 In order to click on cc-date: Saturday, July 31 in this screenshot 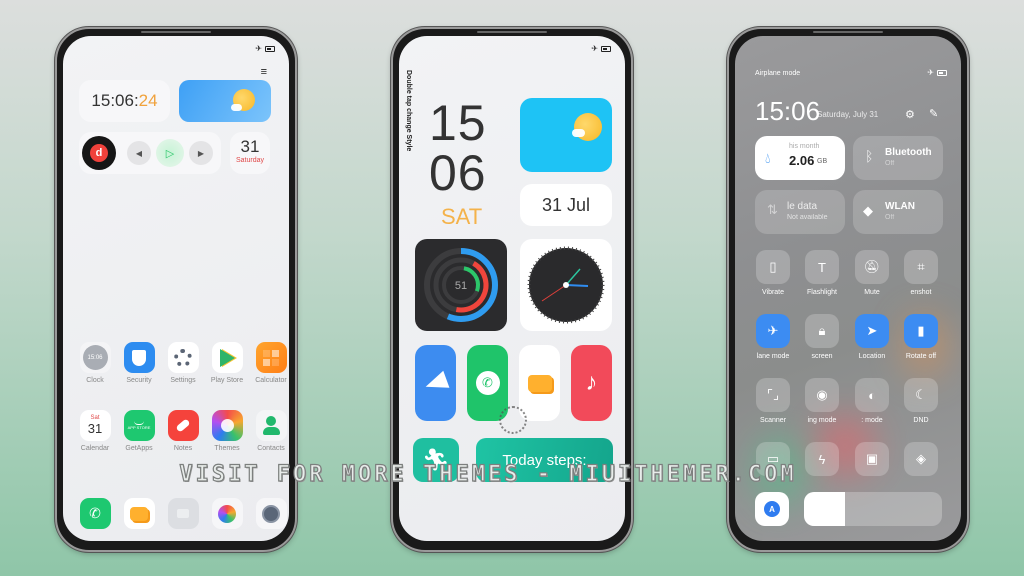, I will do `click(848, 114)`.